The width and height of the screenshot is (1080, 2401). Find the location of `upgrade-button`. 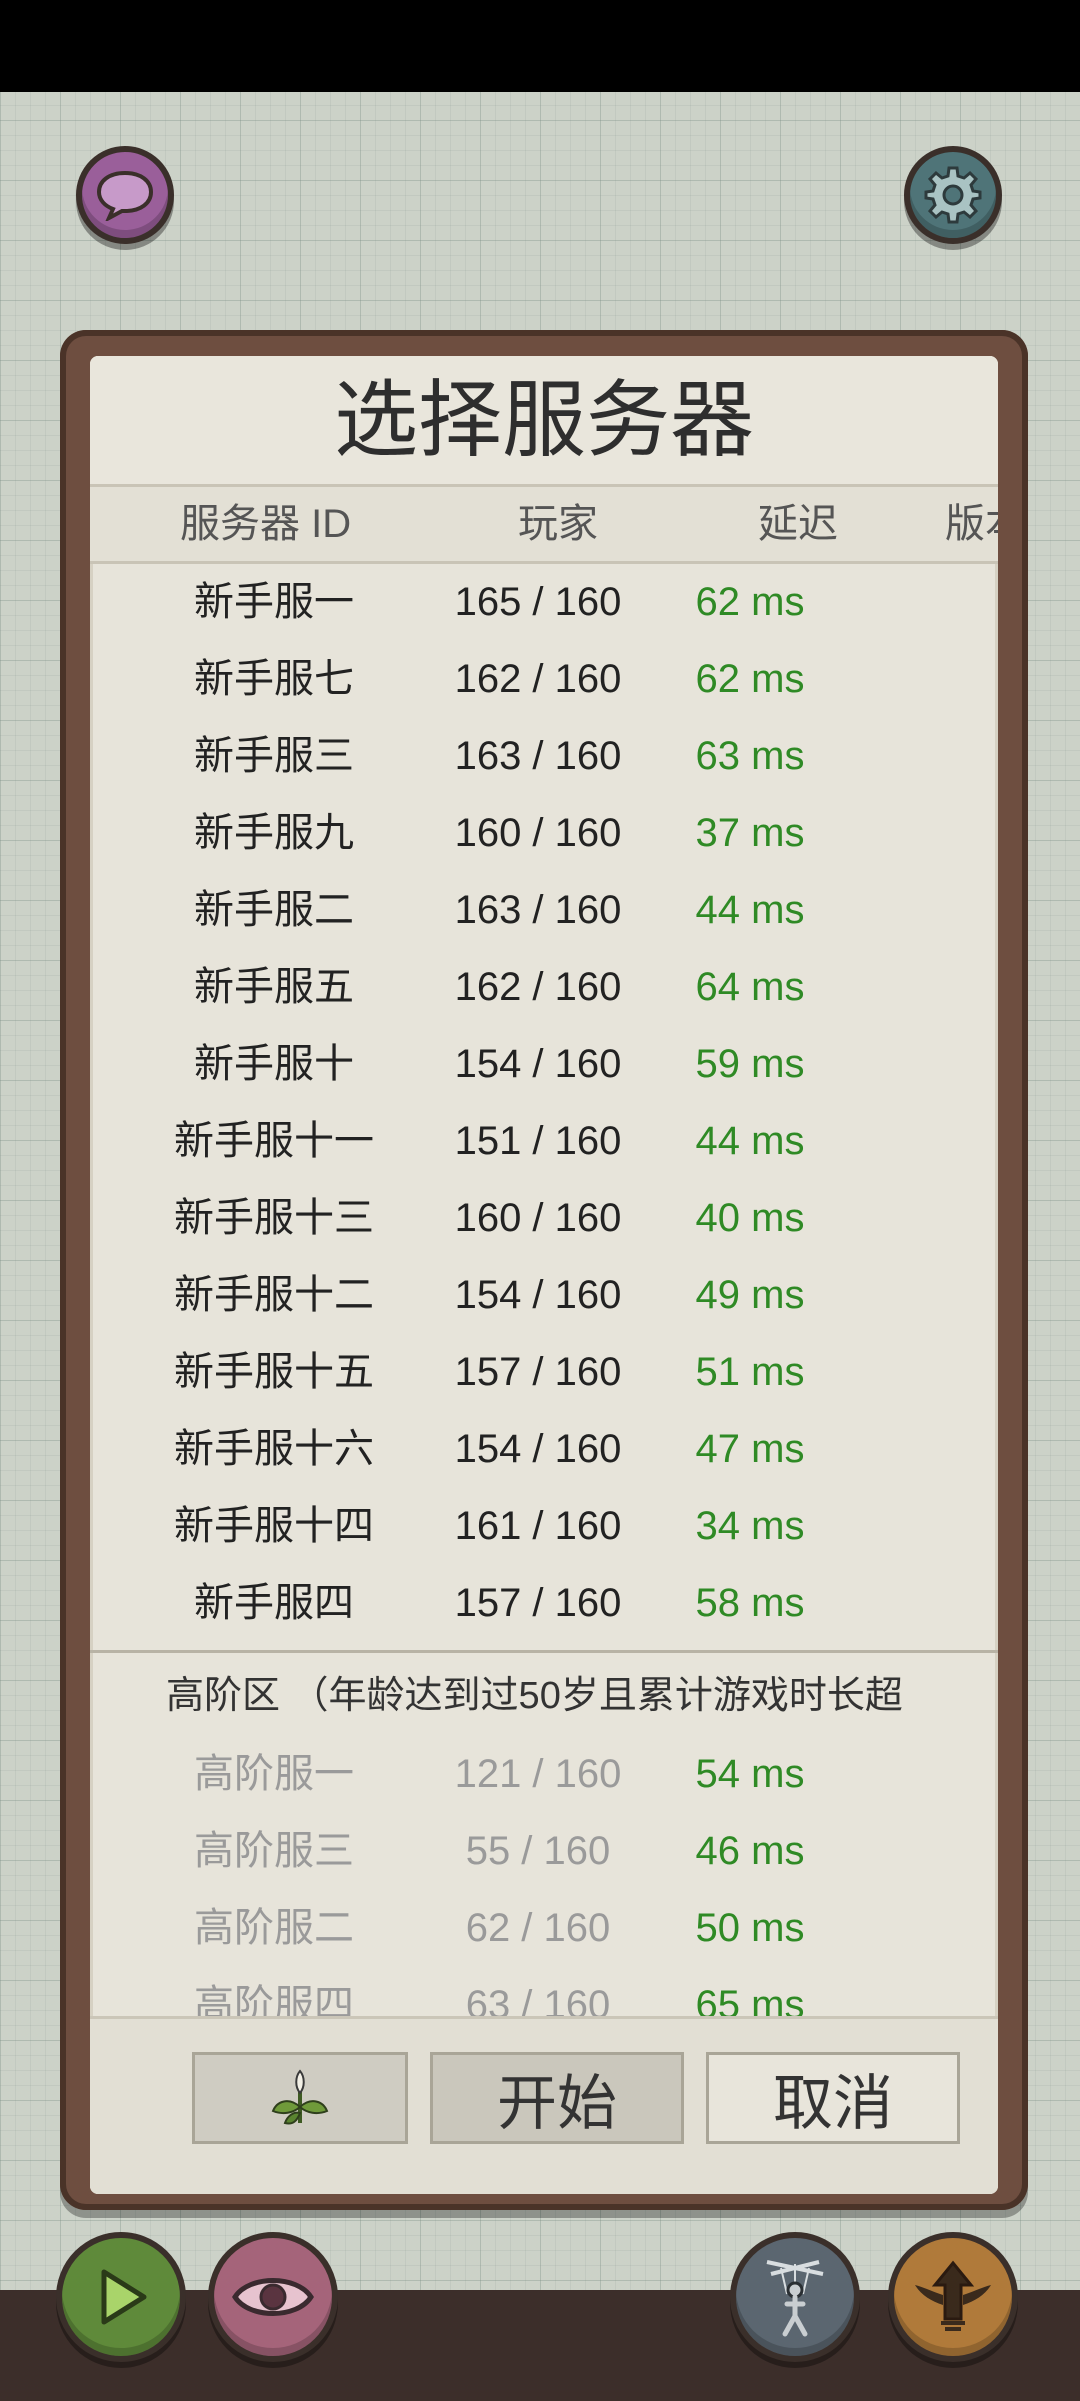

upgrade-button is located at coordinates (953, 2297).